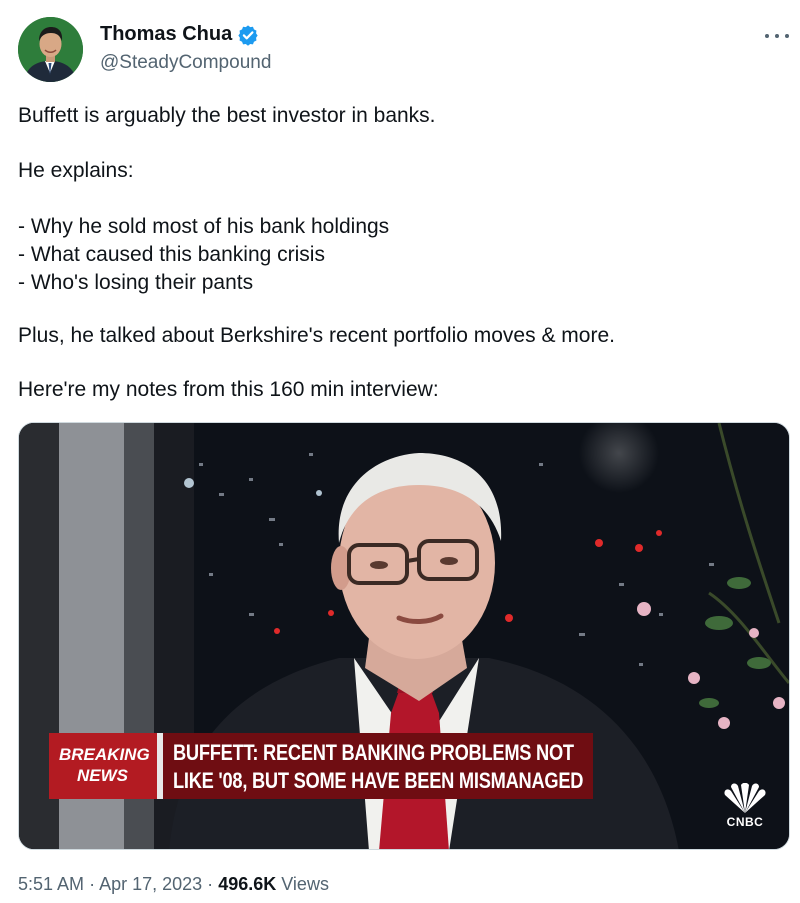  I want to click on profile-photo-icon, so click(50, 49).